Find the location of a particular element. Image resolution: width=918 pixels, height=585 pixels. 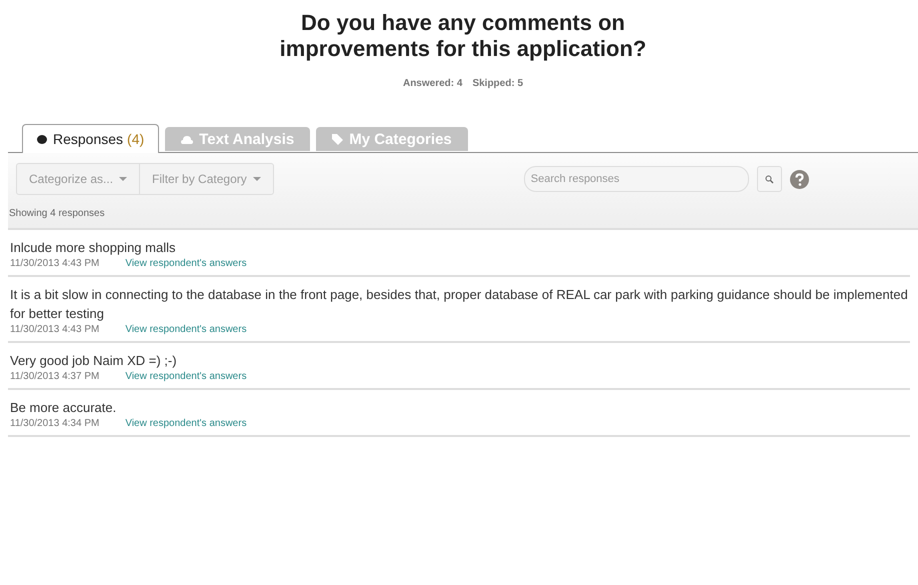

tab: Responses (4) is located at coordinates (91, 138).